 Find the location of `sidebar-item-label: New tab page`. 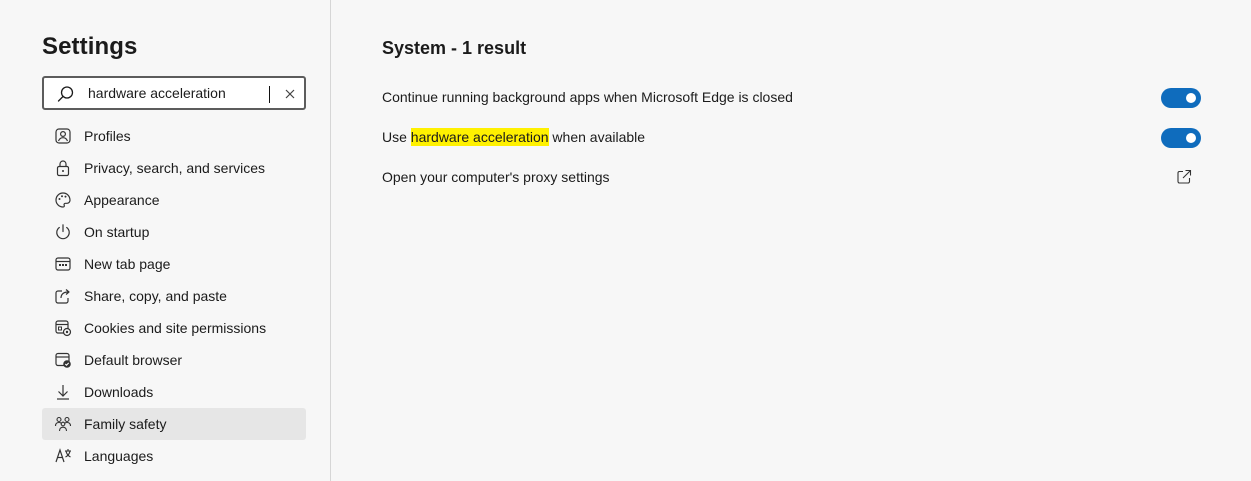

sidebar-item-label: New tab page is located at coordinates (127, 264).